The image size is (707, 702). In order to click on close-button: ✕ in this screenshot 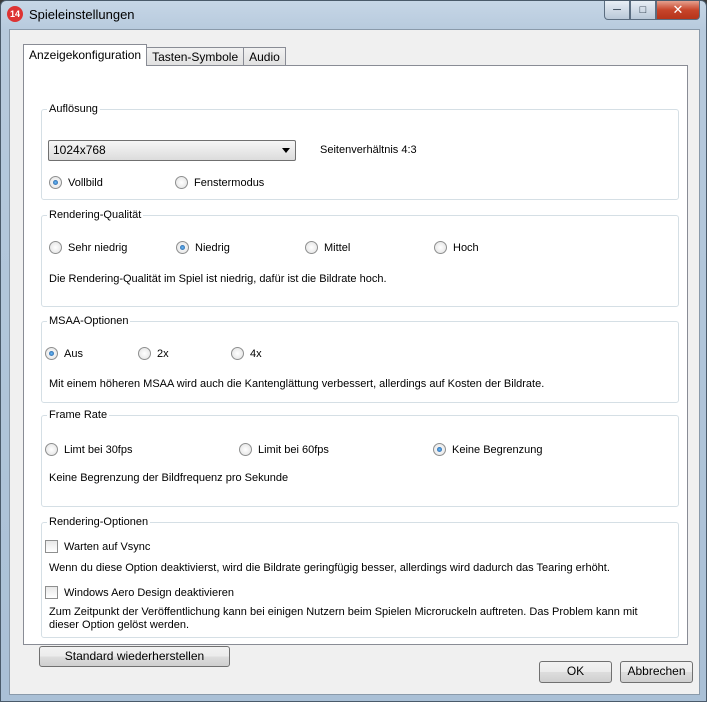, I will do `click(678, 10)`.